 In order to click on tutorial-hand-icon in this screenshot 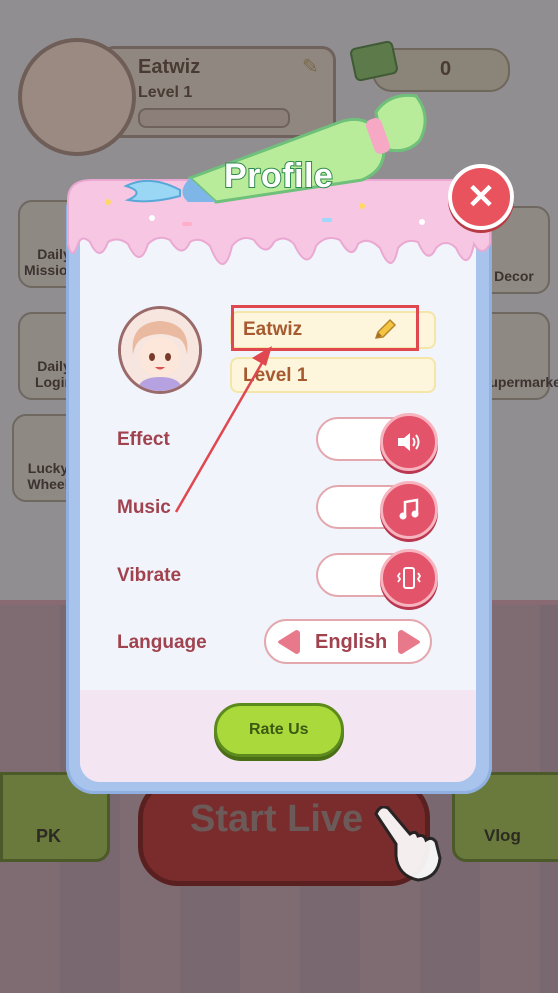, I will do `click(408, 844)`.